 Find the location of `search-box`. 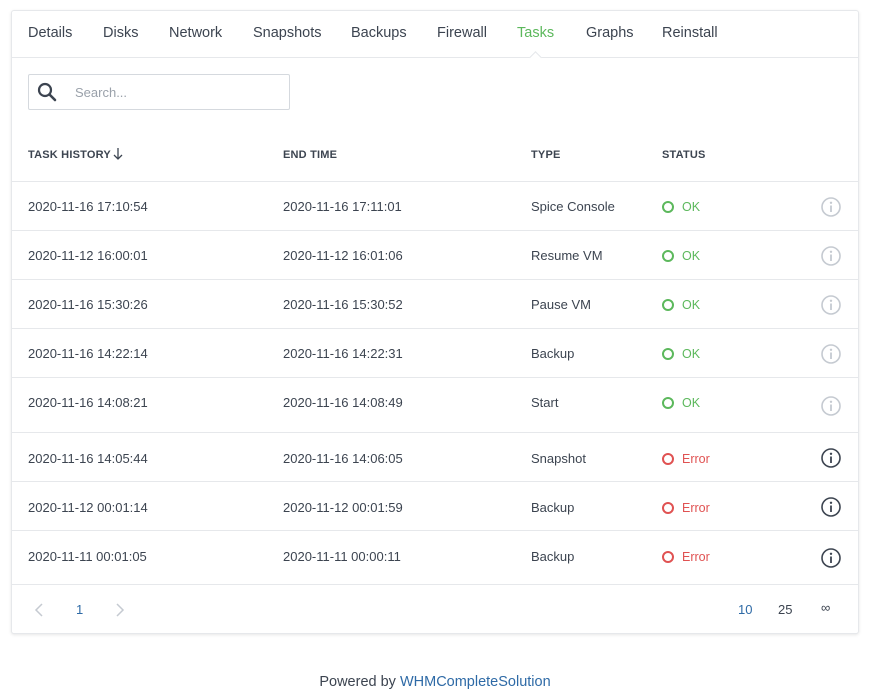

search-box is located at coordinates (159, 92).